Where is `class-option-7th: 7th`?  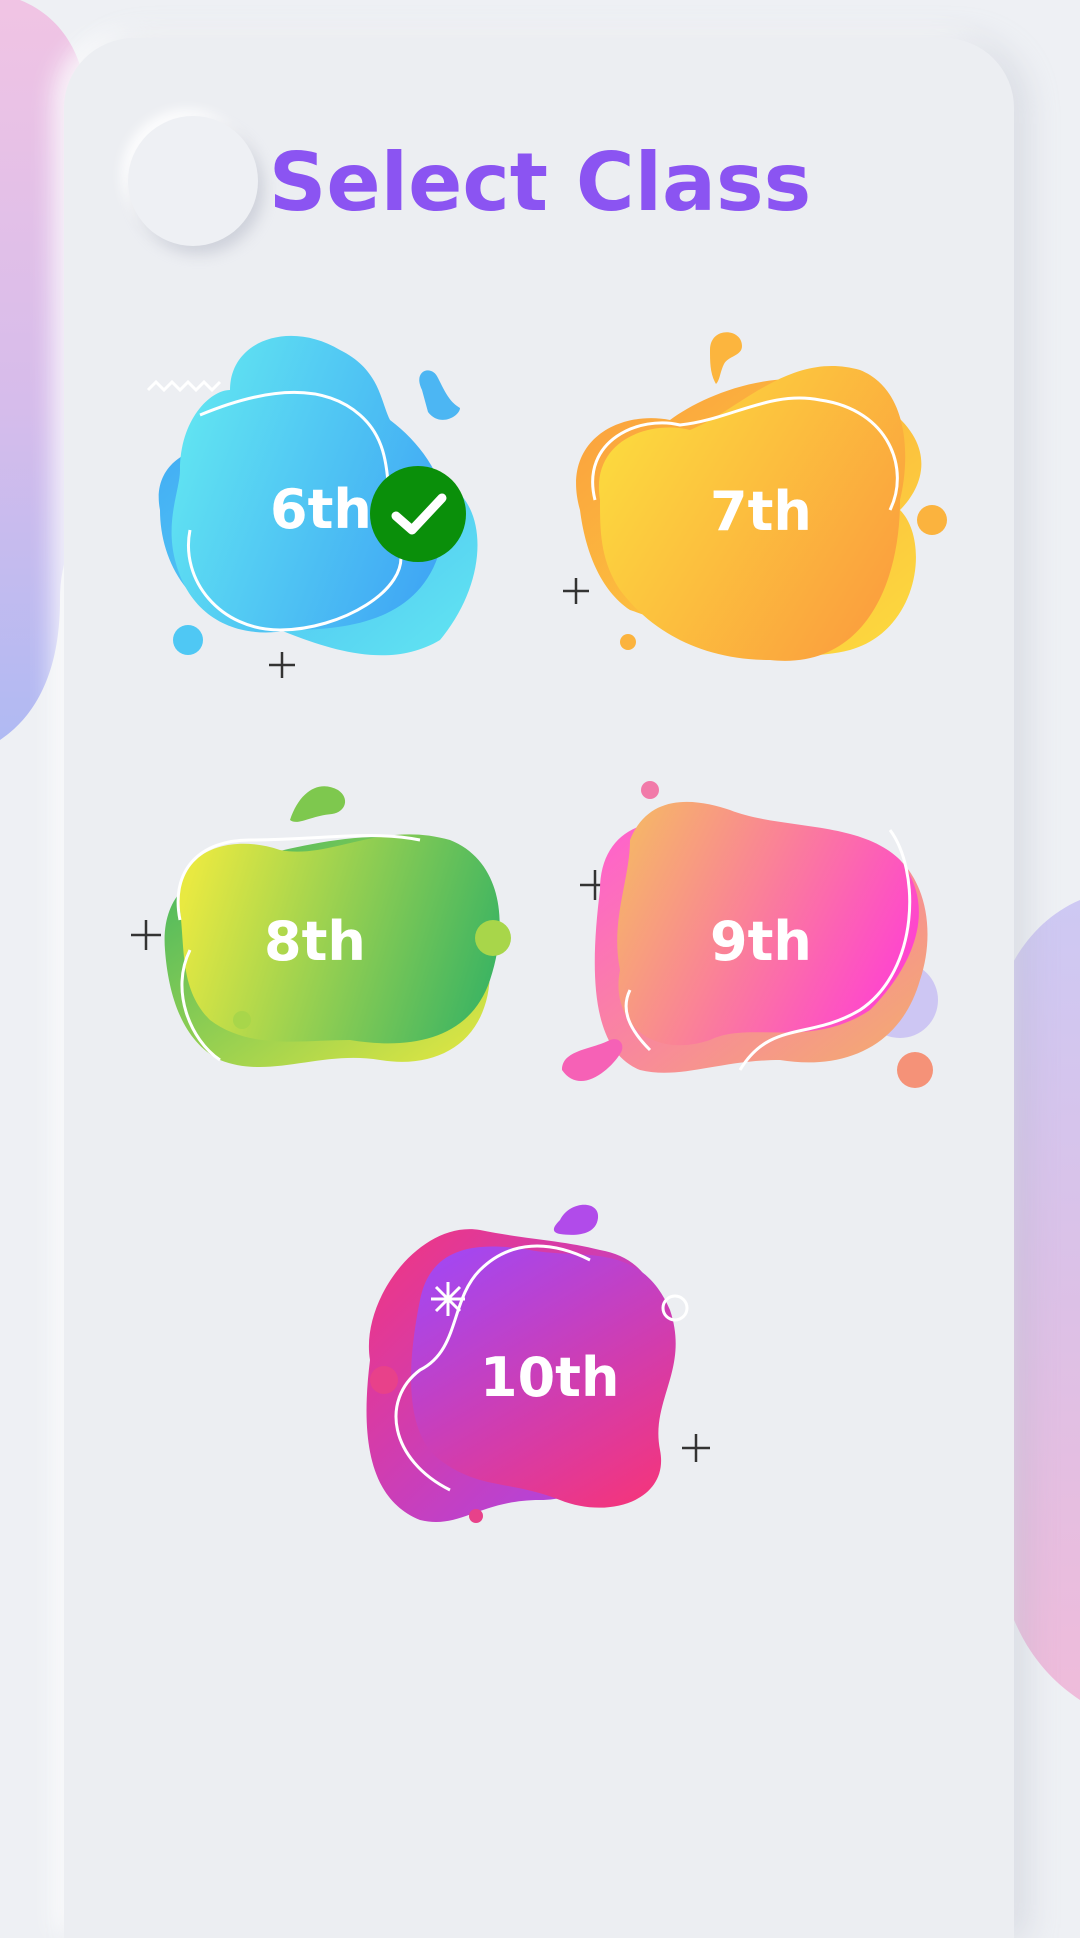 class-option-7th: 7th is located at coordinates (760, 500).